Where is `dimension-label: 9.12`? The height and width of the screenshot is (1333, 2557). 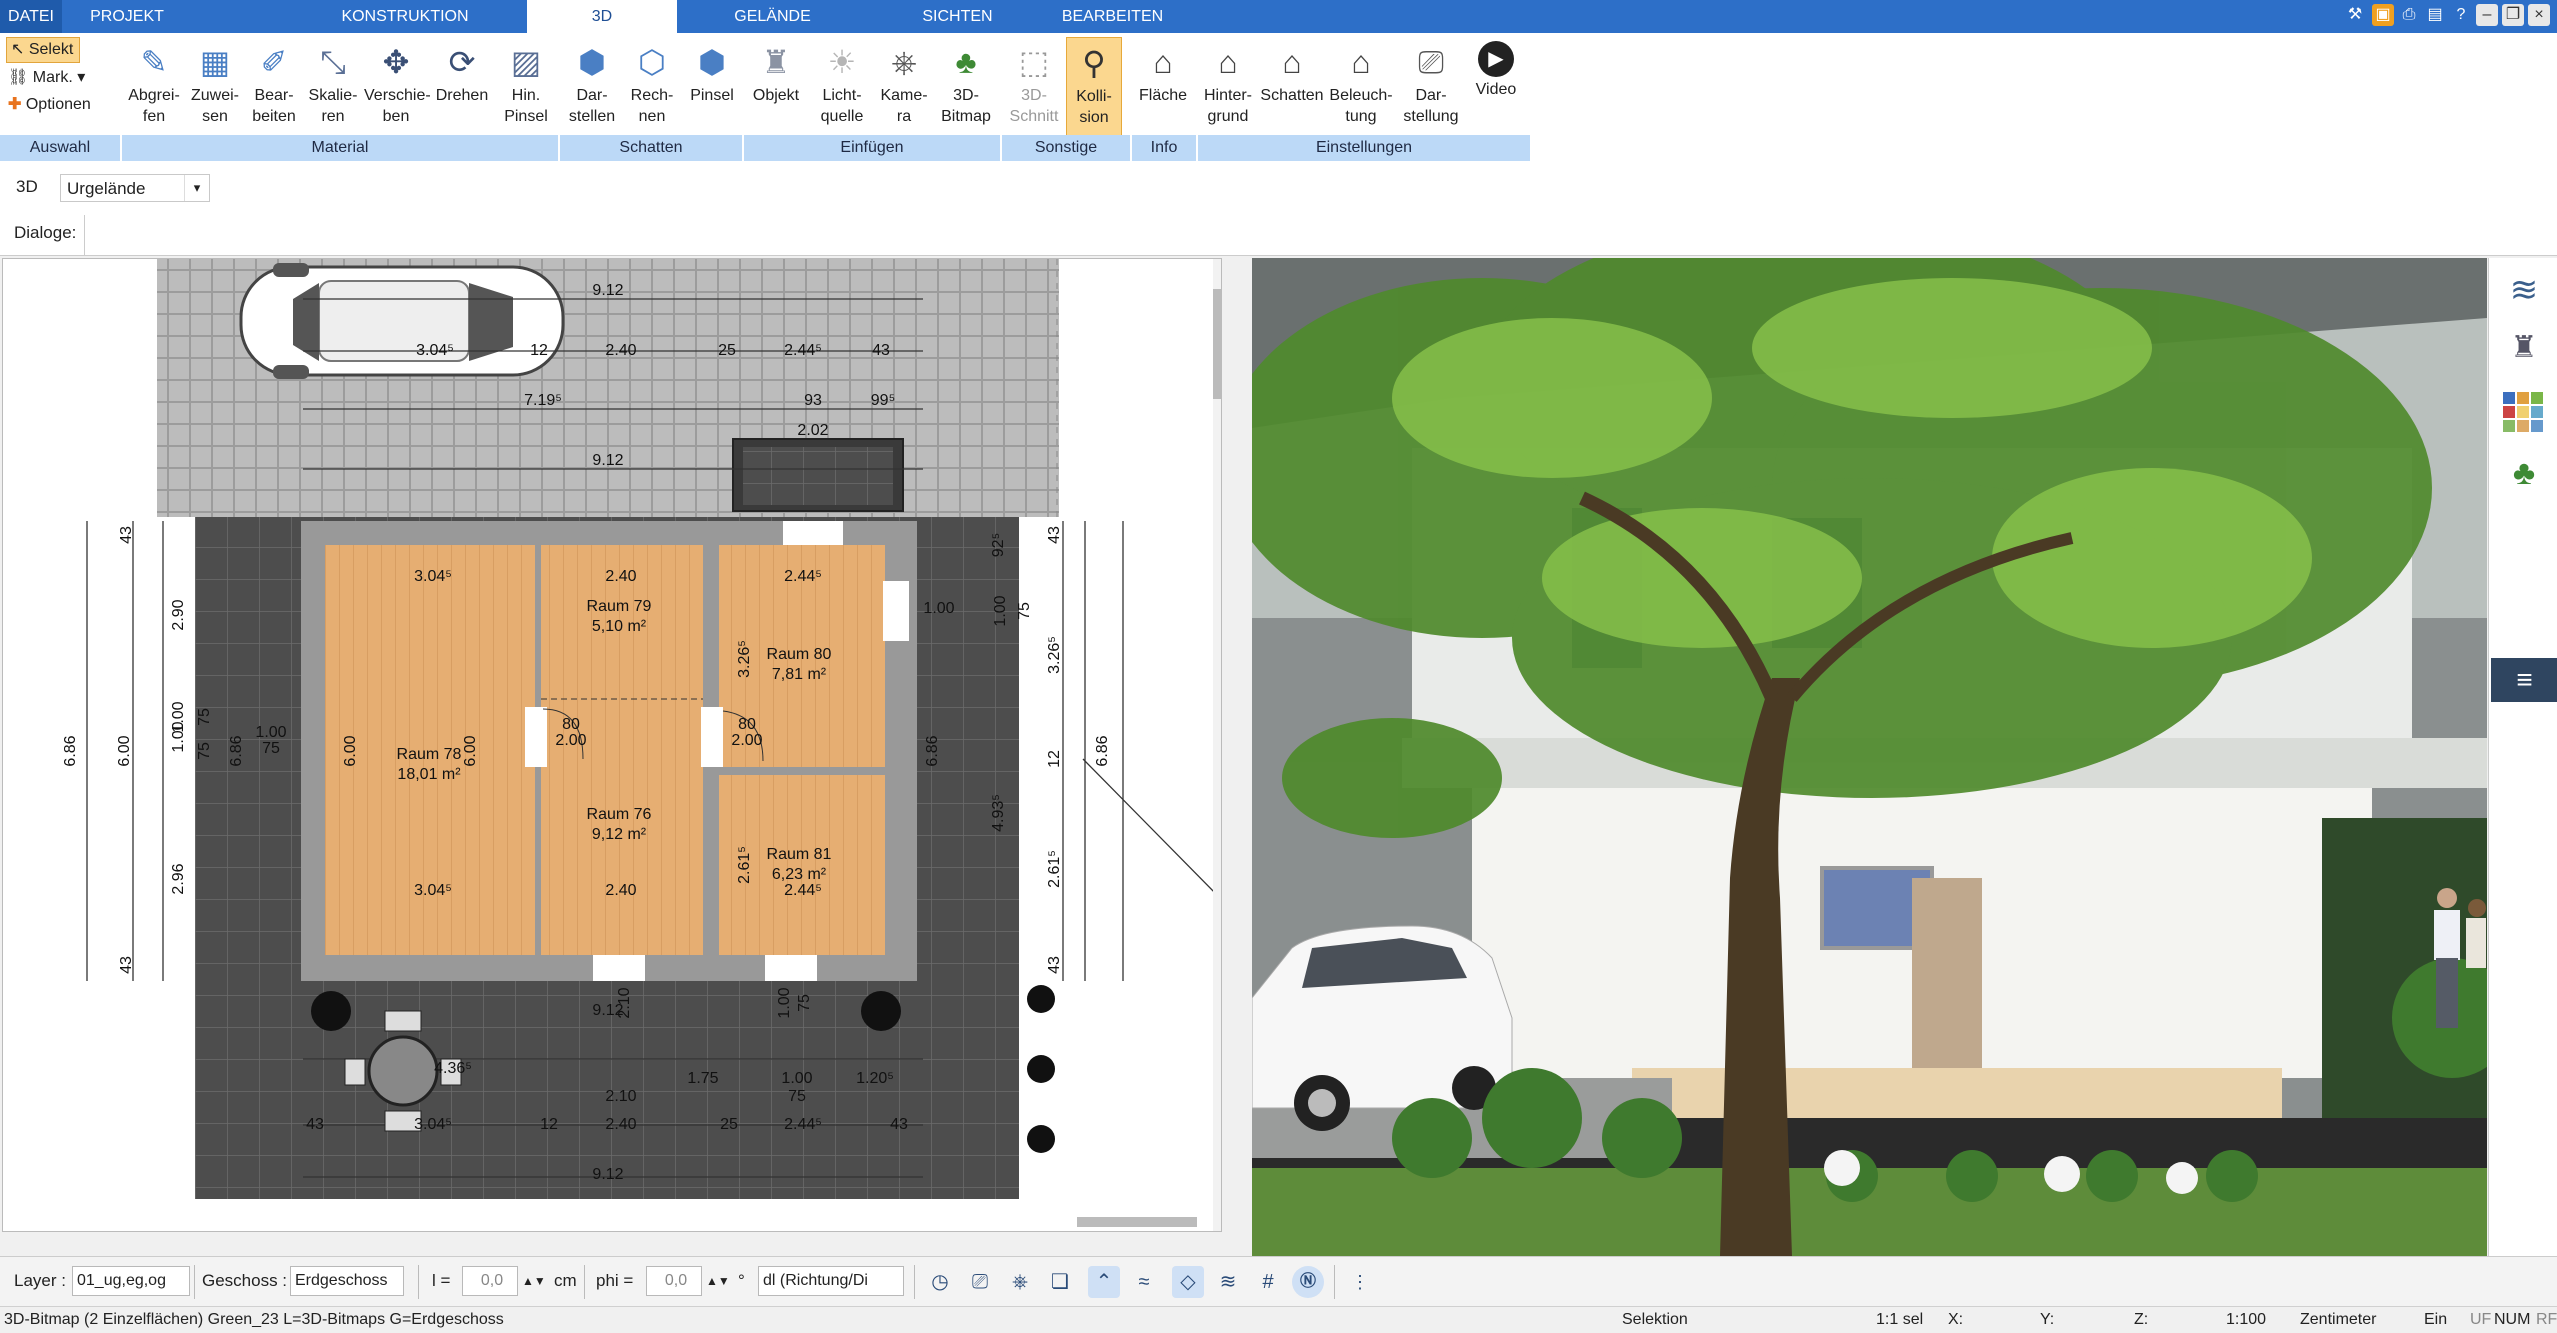
dimension-label: 9.12 is located at coordinates (607, 1174).